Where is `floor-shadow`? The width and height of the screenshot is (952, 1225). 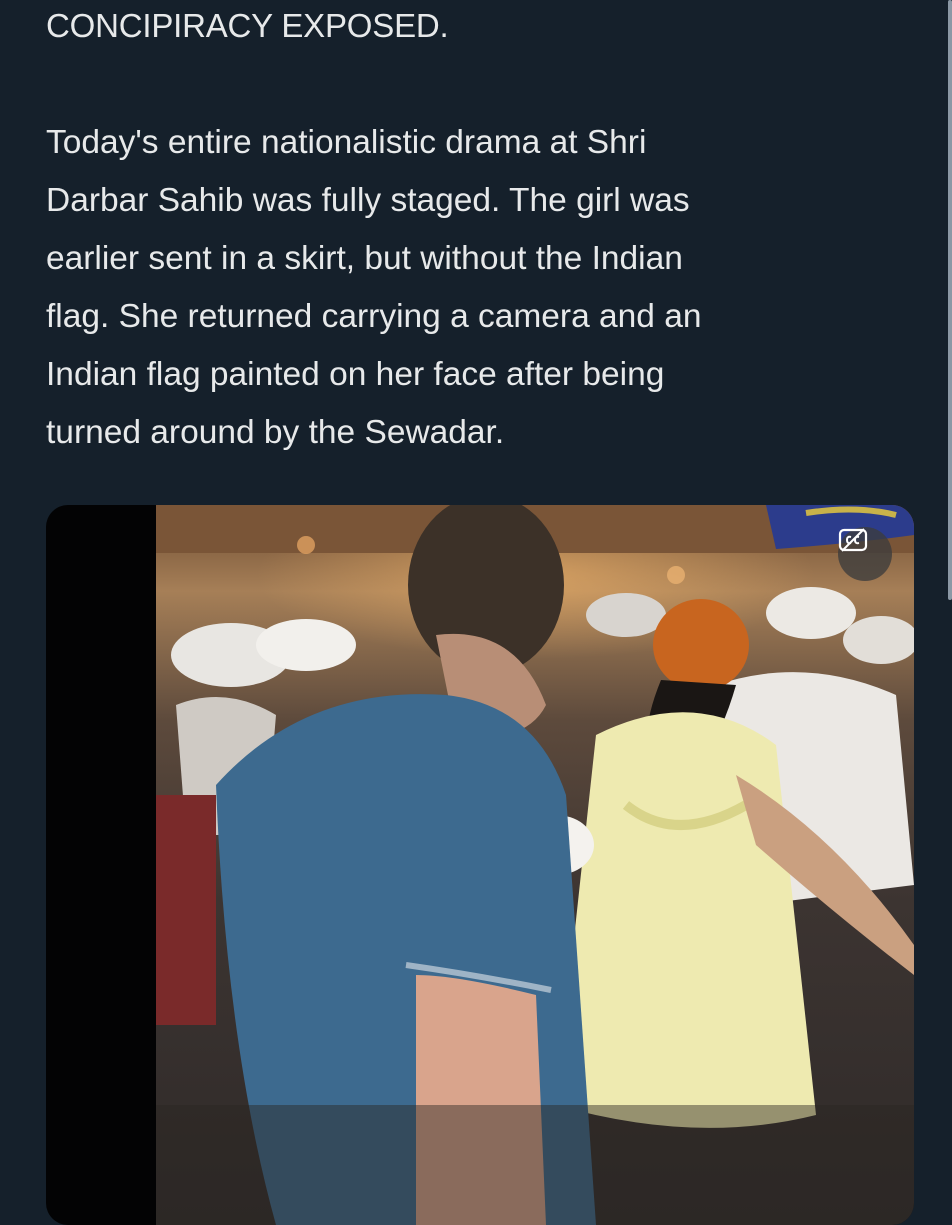
floor-shadow is located at coordinates (535, 1165).